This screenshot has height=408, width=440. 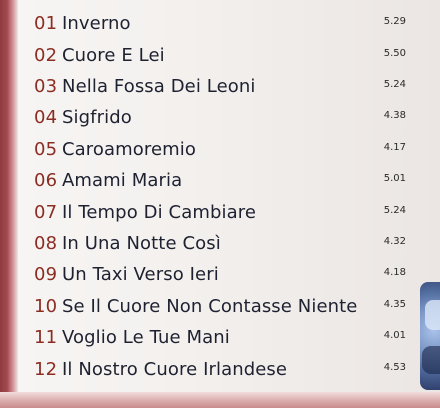 What do you see at coordinates (96, 23) in the screenshot?
I see `track-title: Inverno` at bounding box center [96, 23].